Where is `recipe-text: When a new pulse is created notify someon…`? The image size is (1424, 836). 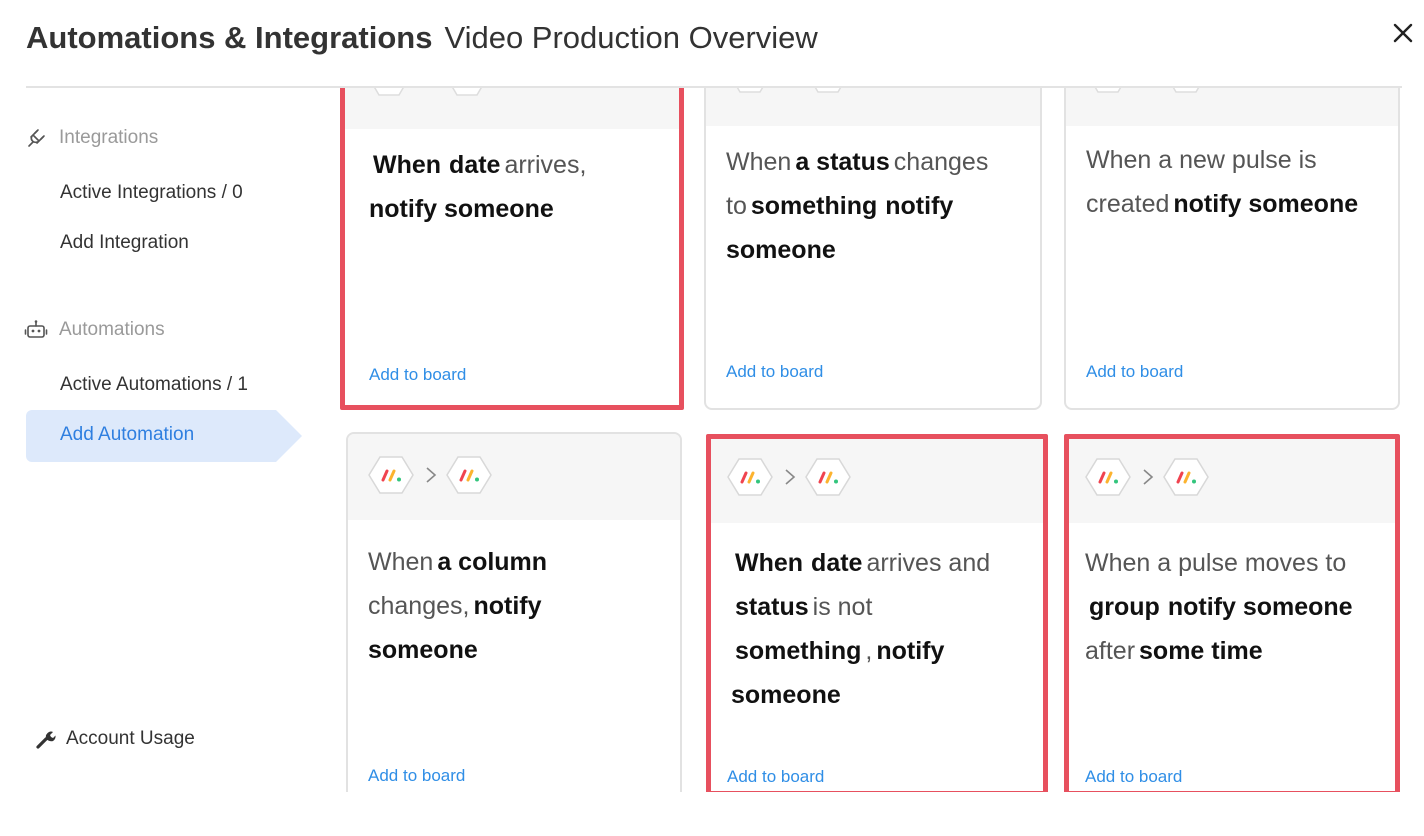 recipe-text: When a new pulse is created notify someon… is located at coordinates (1233, 182).